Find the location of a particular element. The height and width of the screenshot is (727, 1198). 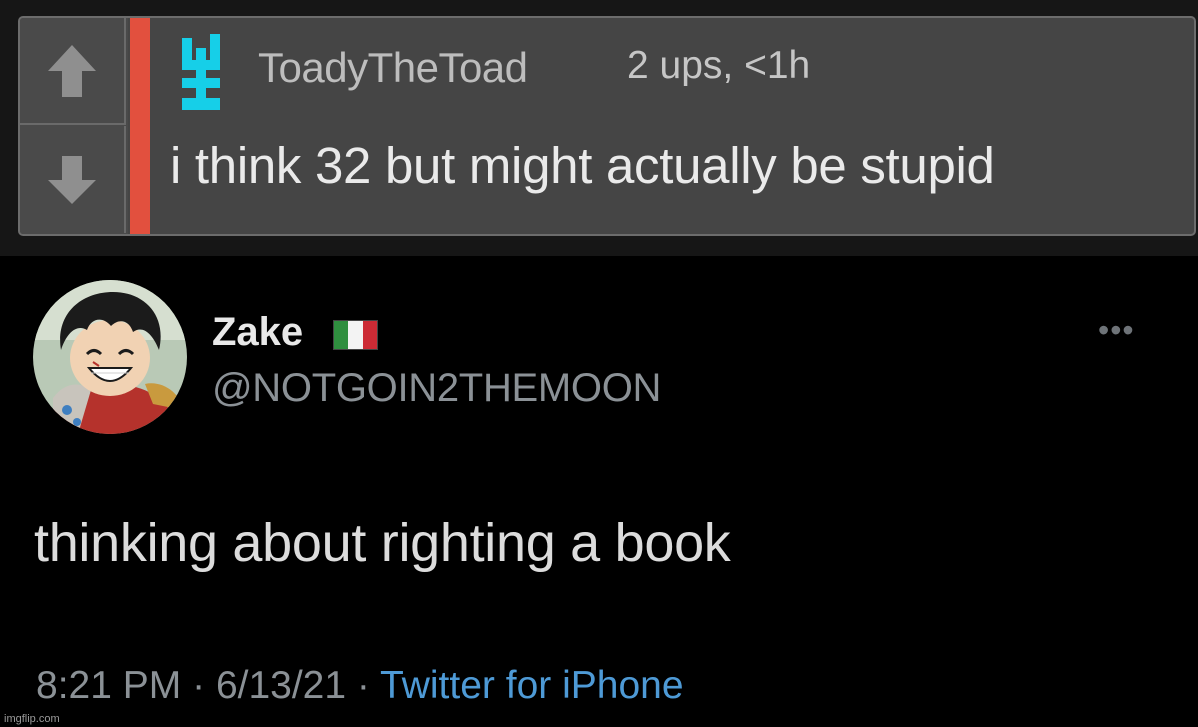

display-name: Zake is located at coordinates (257, 332).